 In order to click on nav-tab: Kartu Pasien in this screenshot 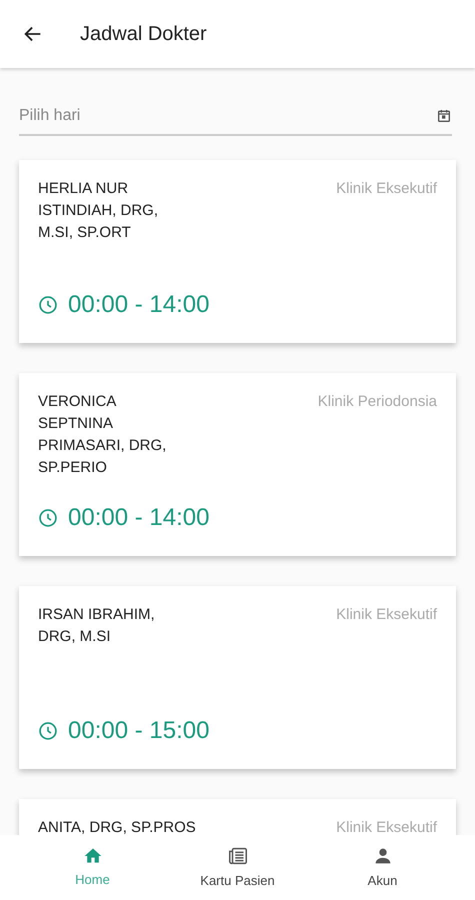, I will do `click(237, 867)`.